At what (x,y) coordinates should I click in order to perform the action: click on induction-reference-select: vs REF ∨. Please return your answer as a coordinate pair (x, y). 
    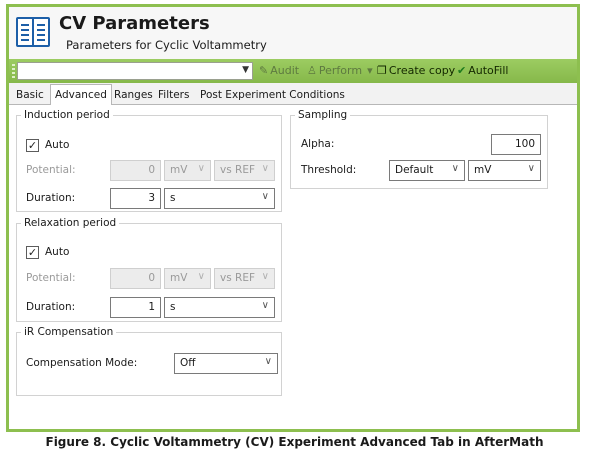
    Looking at the image, I should click on (244, 170).